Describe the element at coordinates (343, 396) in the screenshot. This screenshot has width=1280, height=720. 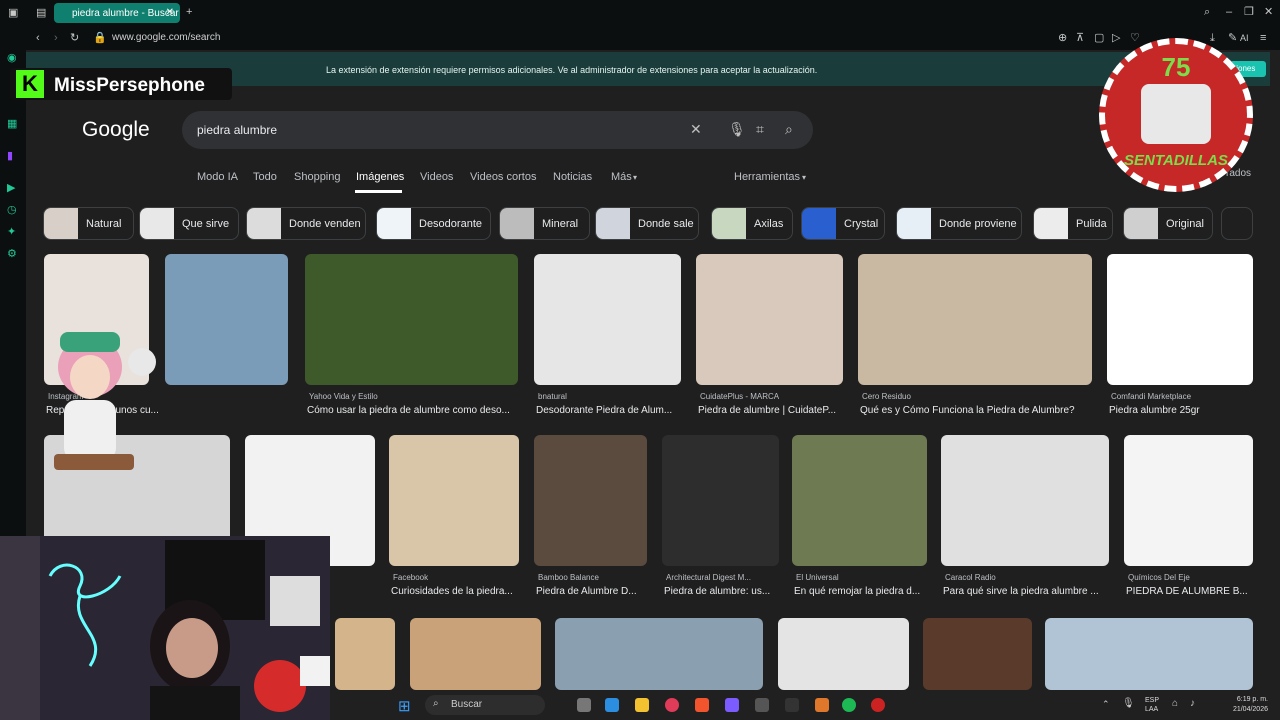
I see `result-source: Yahoo Vida y Estilo` at that location.